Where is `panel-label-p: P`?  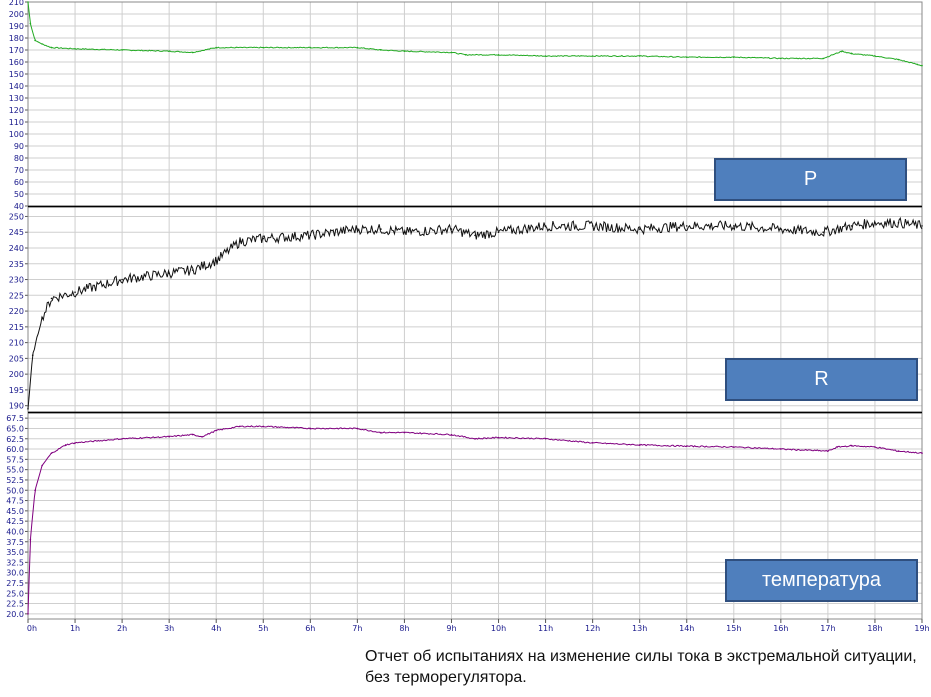
panel-label-p: P is located at coordinates (810, 179).